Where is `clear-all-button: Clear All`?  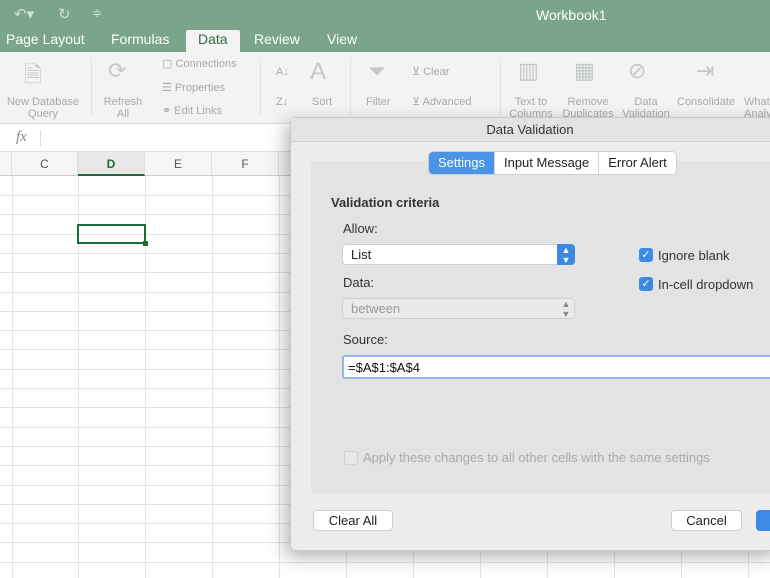 clear-all-button: Clear All is located at coordinates (353, 520).